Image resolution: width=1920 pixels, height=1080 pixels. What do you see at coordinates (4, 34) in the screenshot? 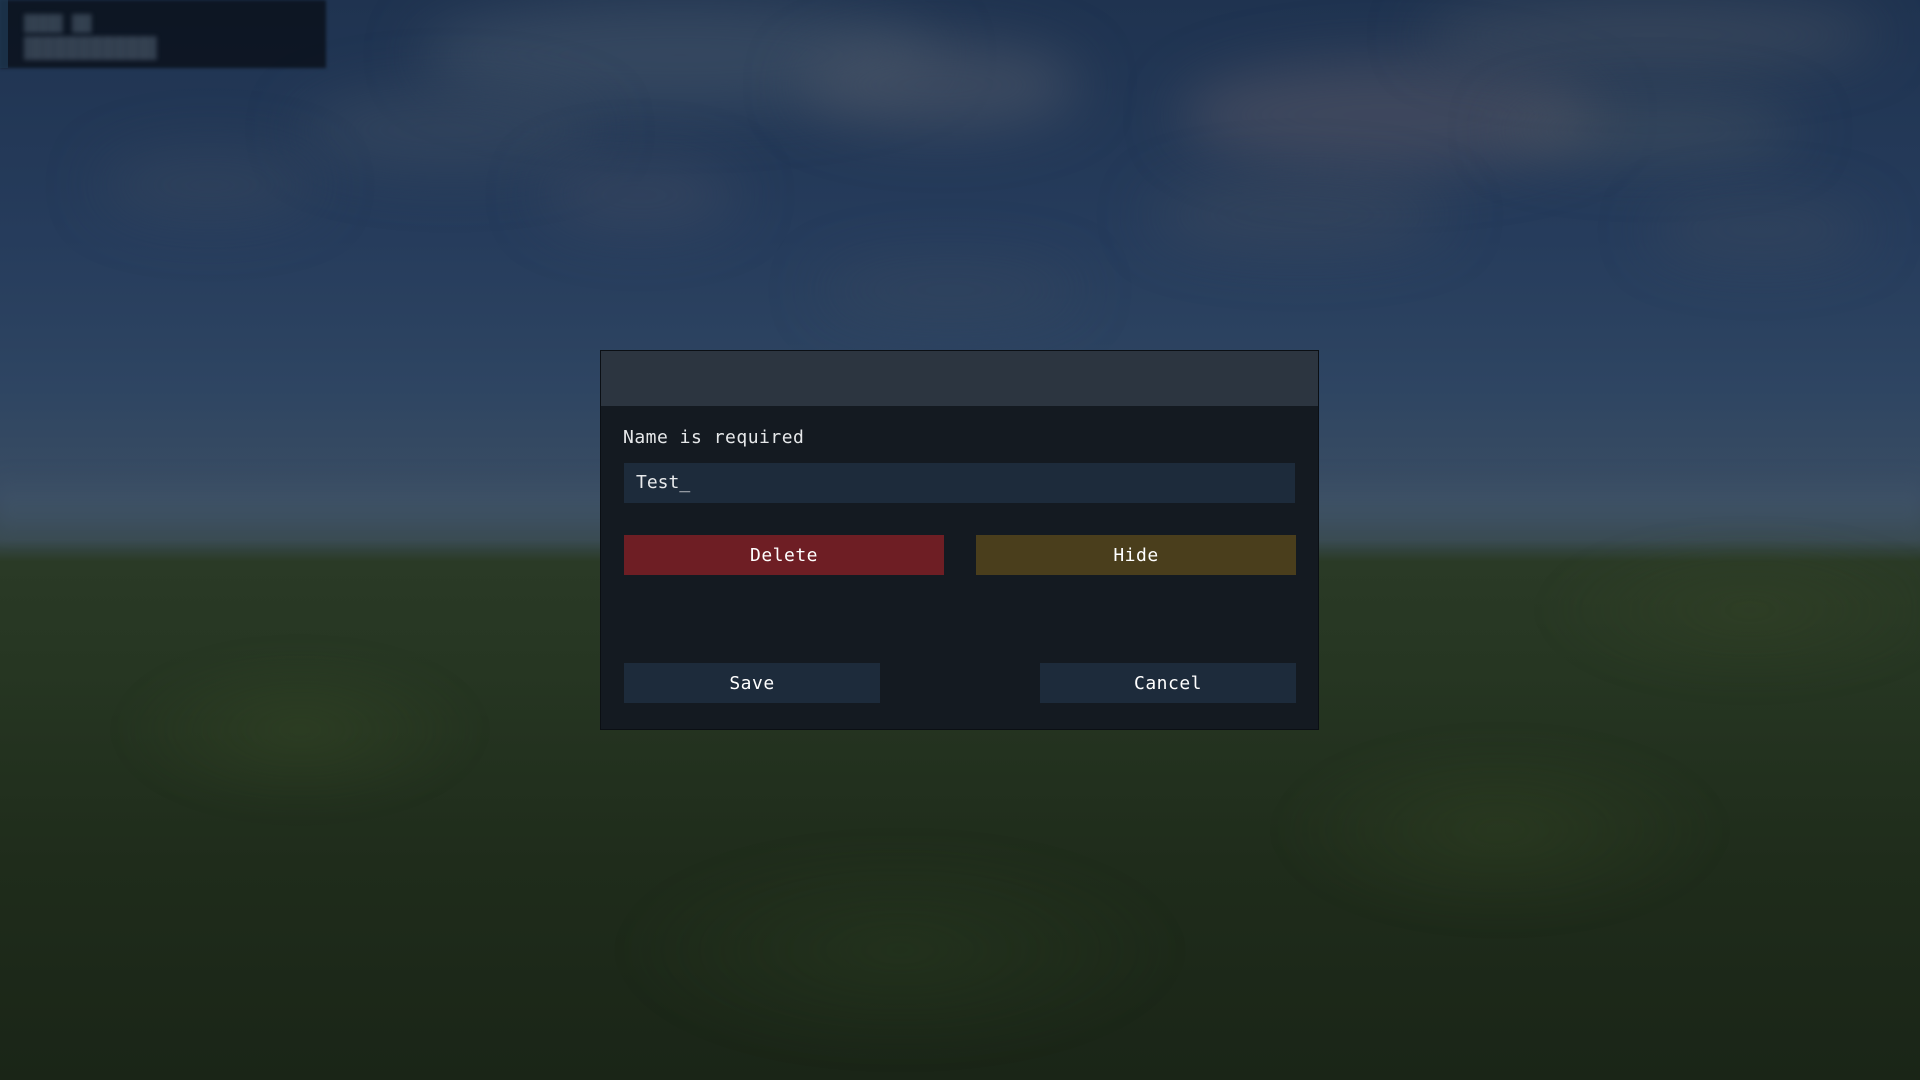
I see `overlay-info-accent` at bounding box center [4, 34].